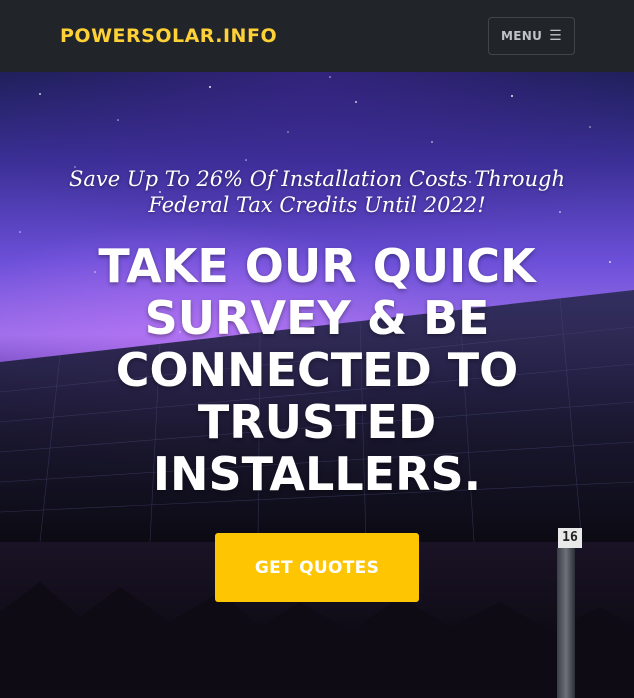  What do you see at coordinates (317, 36) in the screenshot?
I see `navbar: POWERSOLAR.INFO MENU ☰` at bounding box center [317, 36].